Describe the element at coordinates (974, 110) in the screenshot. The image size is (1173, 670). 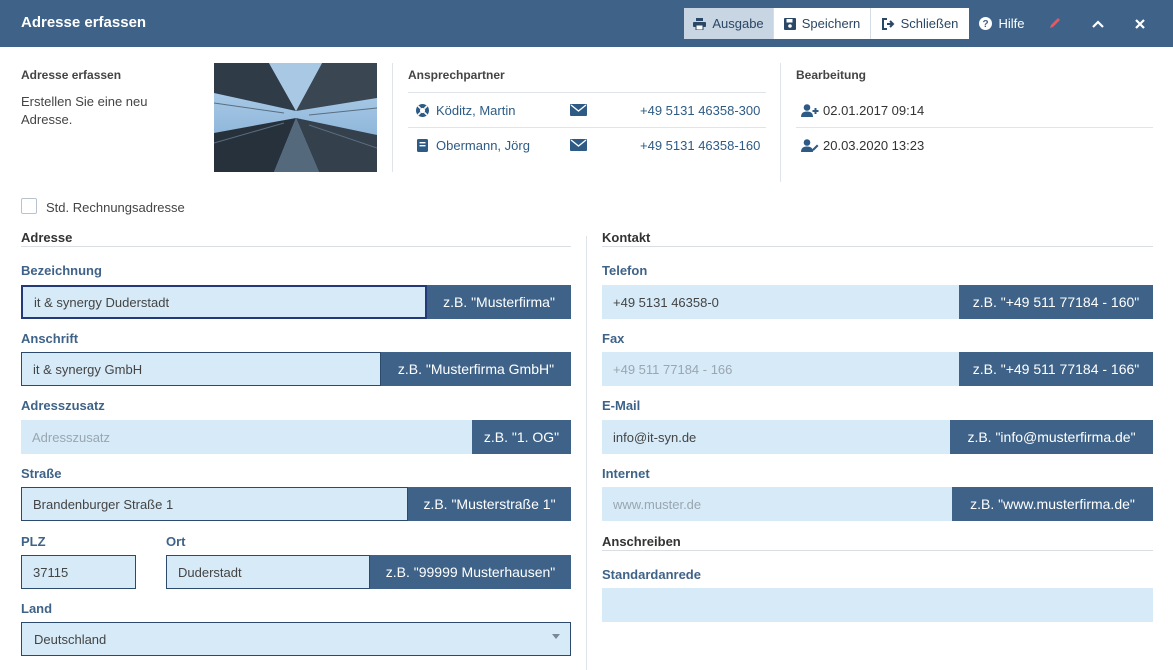
I see `created-row: 02.01.2017 09:14` at that location.